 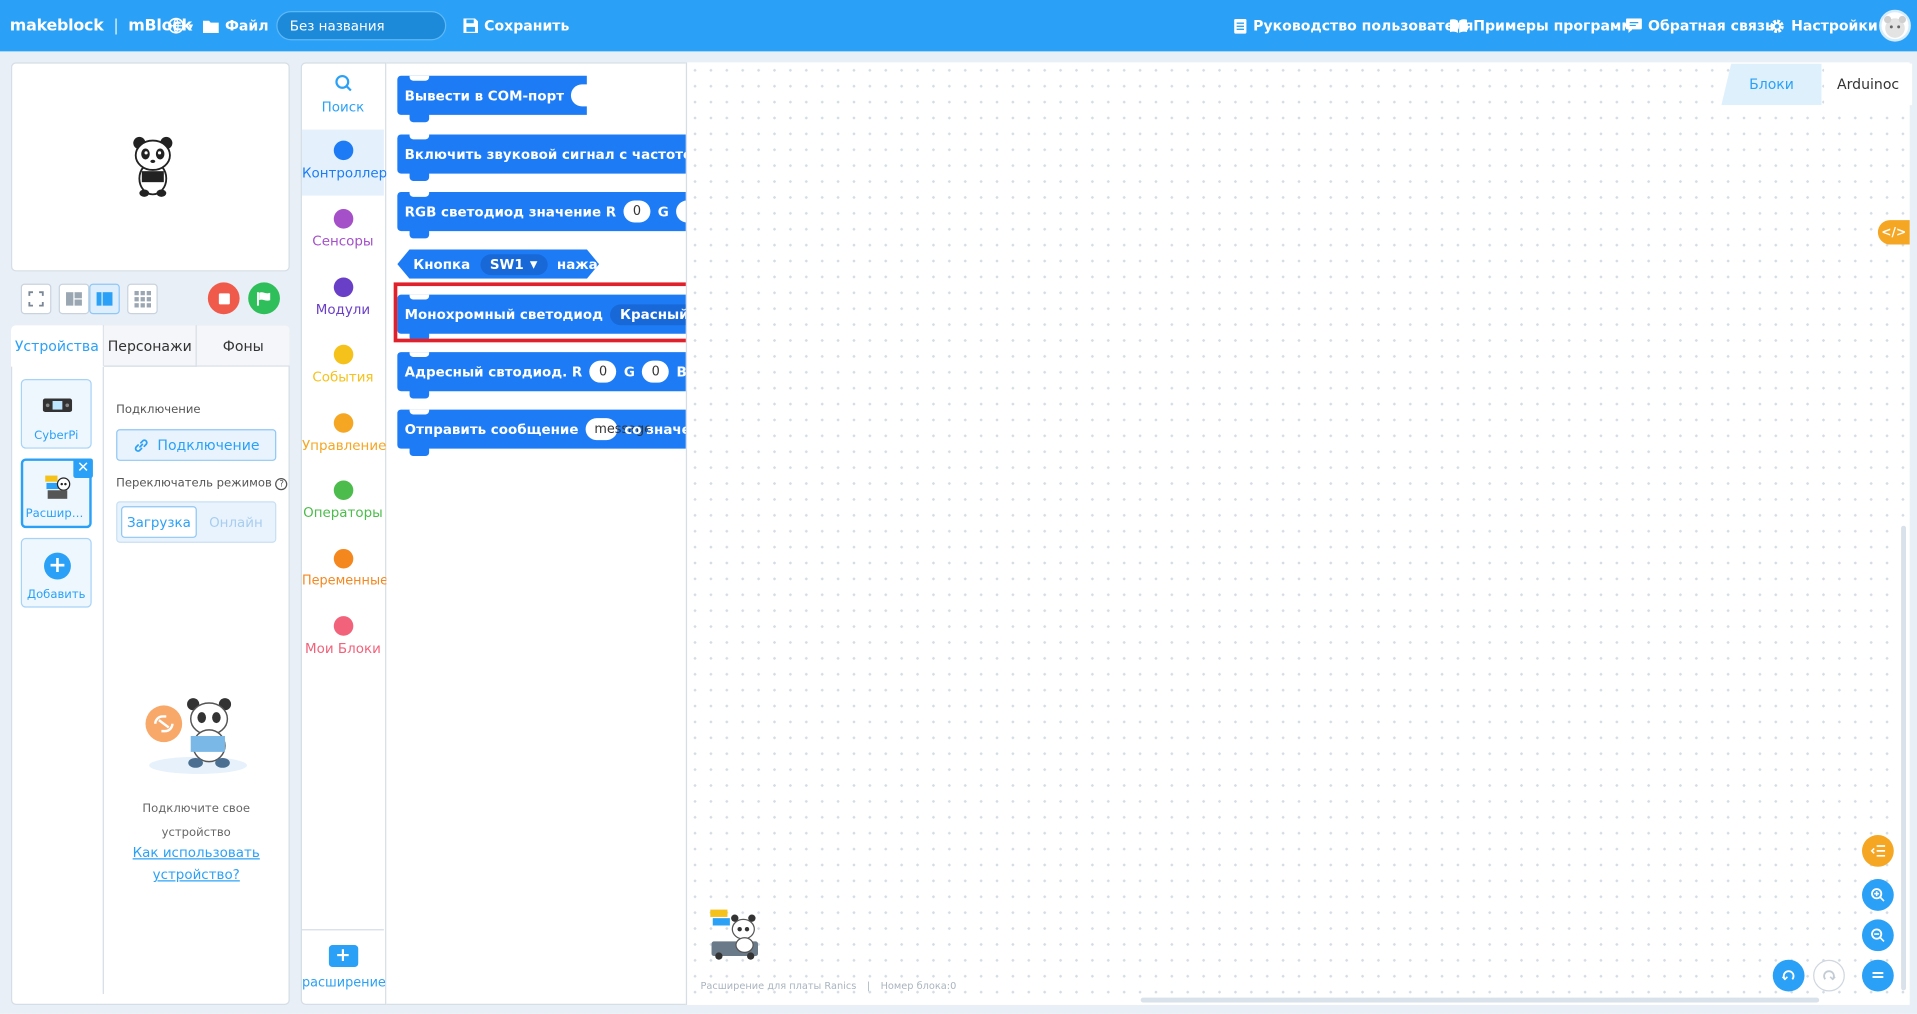 What do you see at coordinates (543, 312) in the screenshot?
I see `highlight-box` at bounding box center [543, 312].